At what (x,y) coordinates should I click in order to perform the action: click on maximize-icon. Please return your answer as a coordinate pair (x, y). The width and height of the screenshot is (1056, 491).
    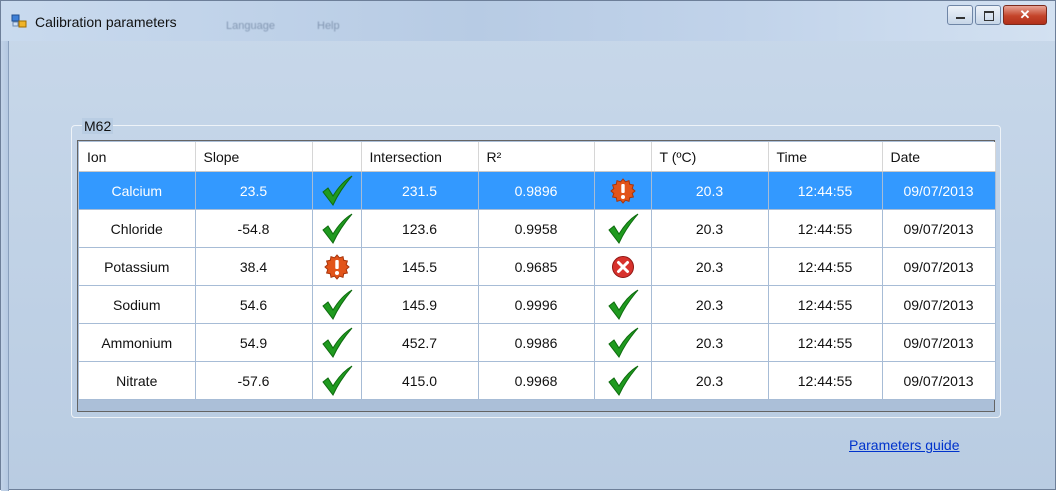
    Looking at the image, I should click on (989, 16).